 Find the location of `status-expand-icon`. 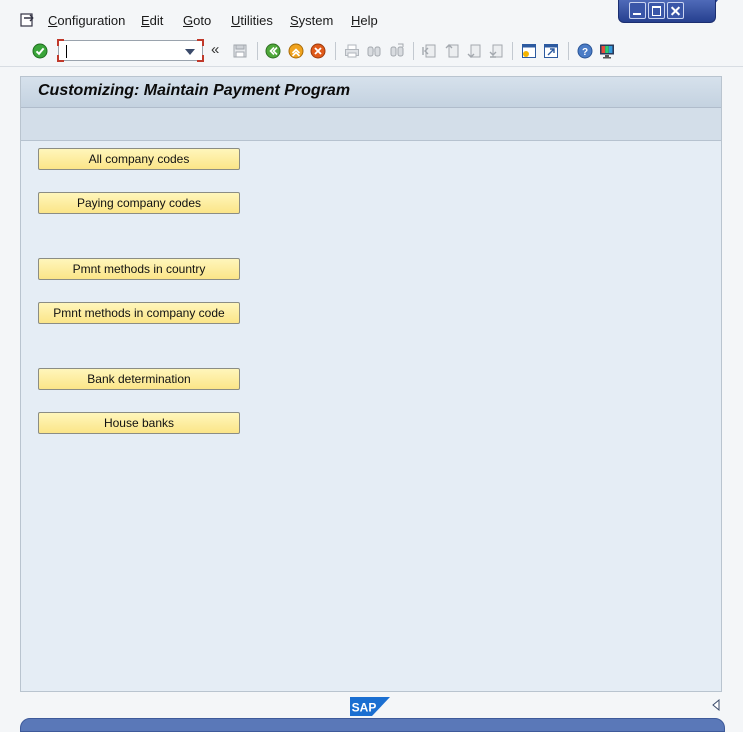

status-expand-icon is located at coordinates (716, 705).